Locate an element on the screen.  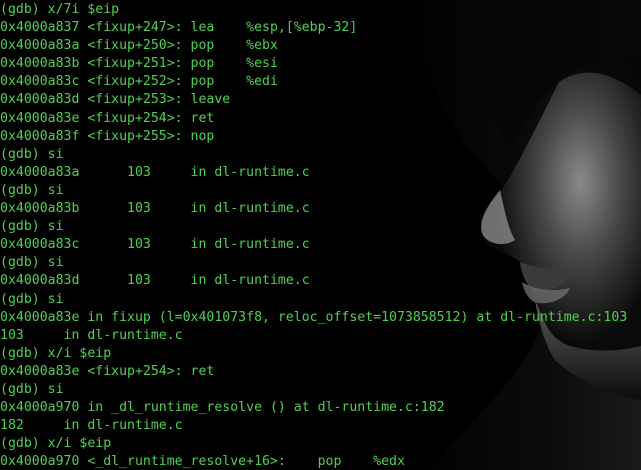
terminal-line: 0x4000a83a <fixup+250>: pop %ebx is located at coordinates (139, 46).